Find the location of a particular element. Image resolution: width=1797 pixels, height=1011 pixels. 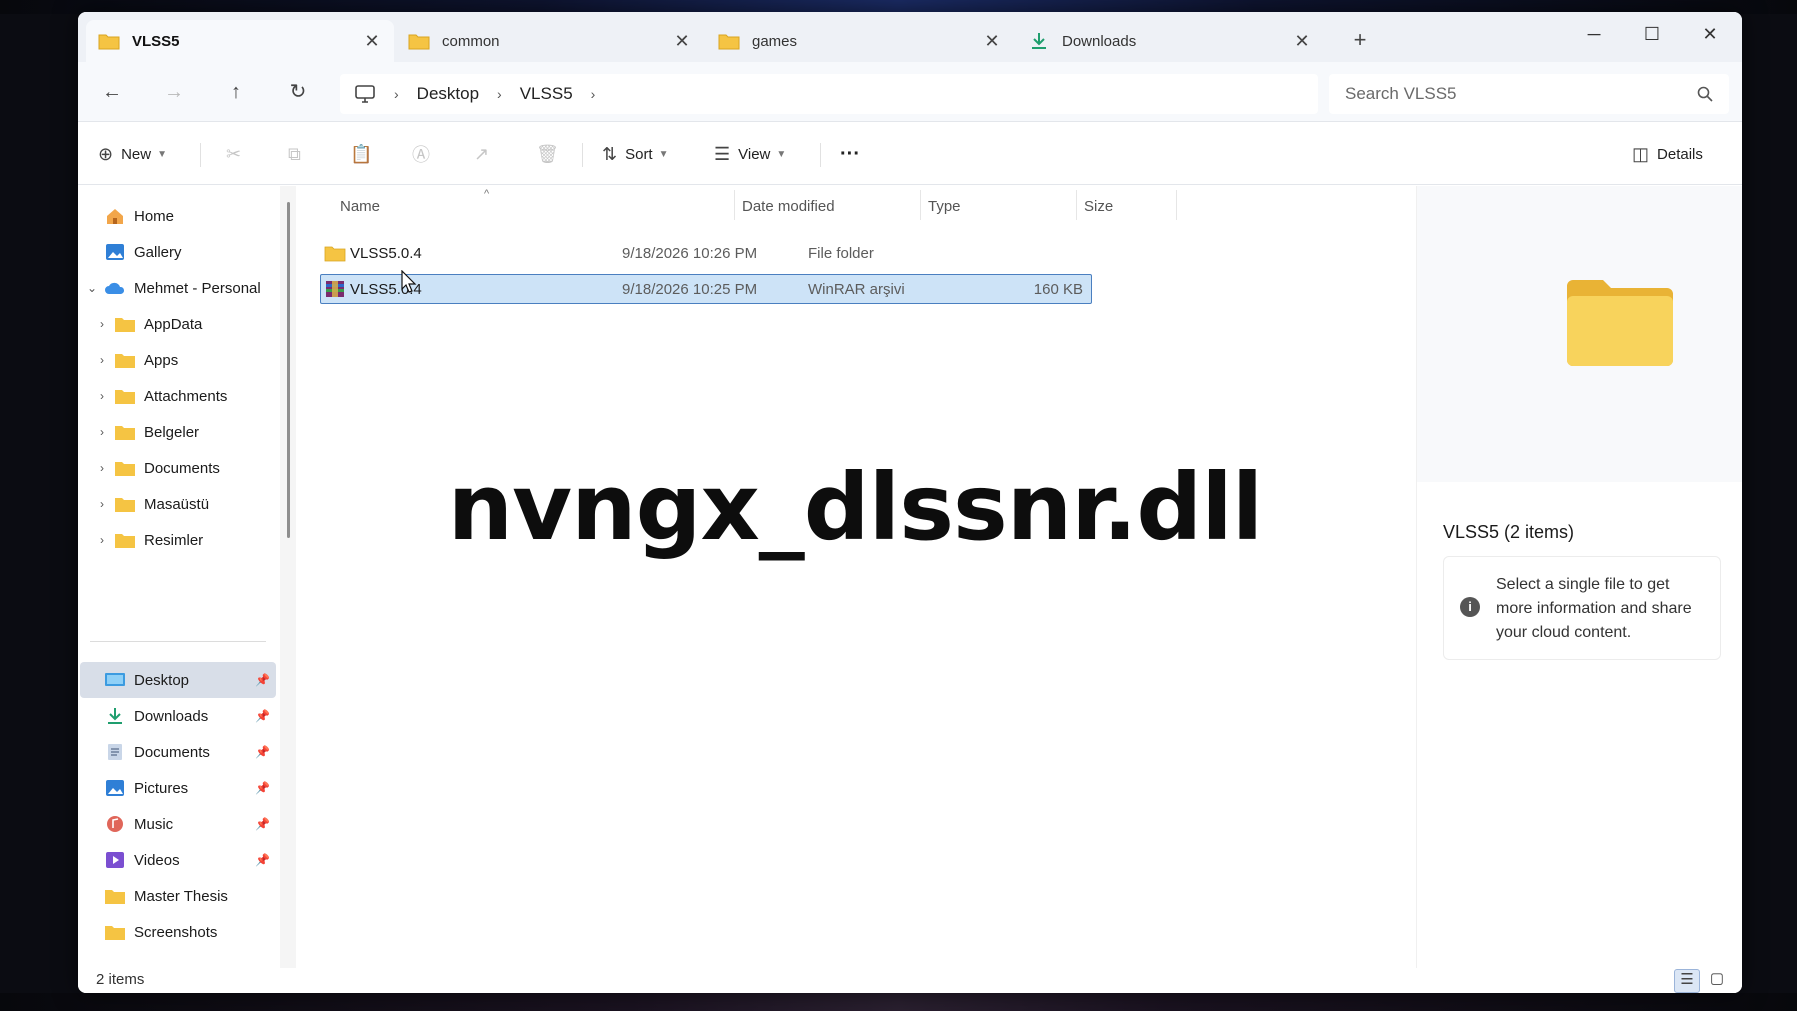

more-options-button: ··· is located at coordinates (850, 154).